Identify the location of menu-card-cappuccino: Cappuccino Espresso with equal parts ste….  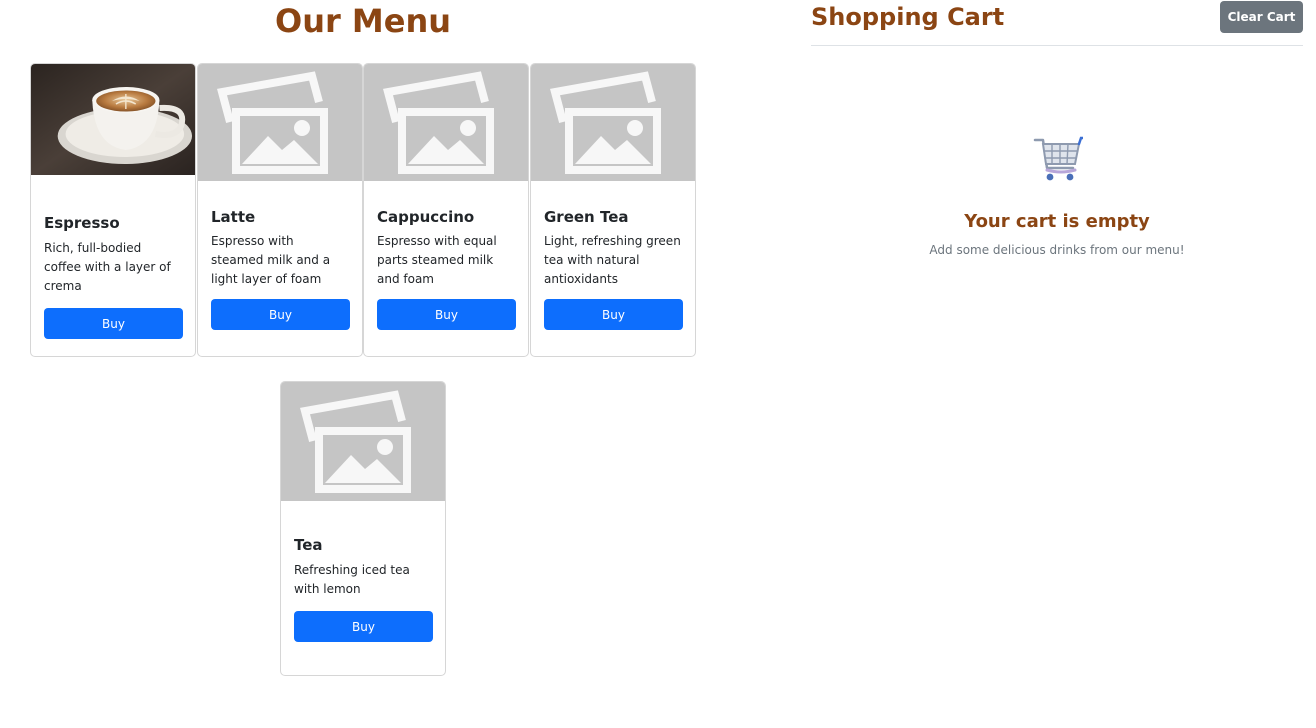
(446, 210).